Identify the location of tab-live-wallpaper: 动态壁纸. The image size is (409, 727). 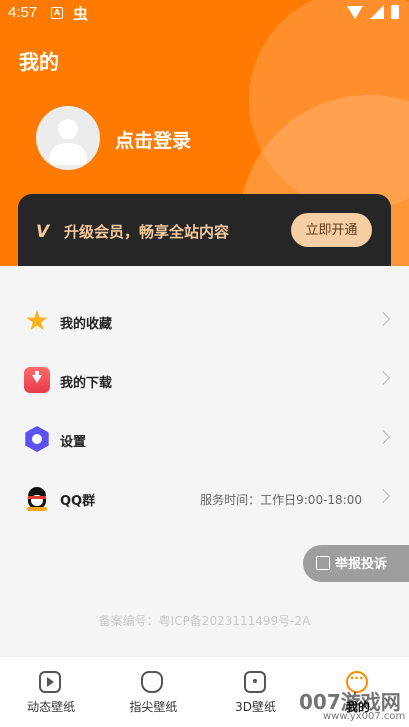
(51, 692).